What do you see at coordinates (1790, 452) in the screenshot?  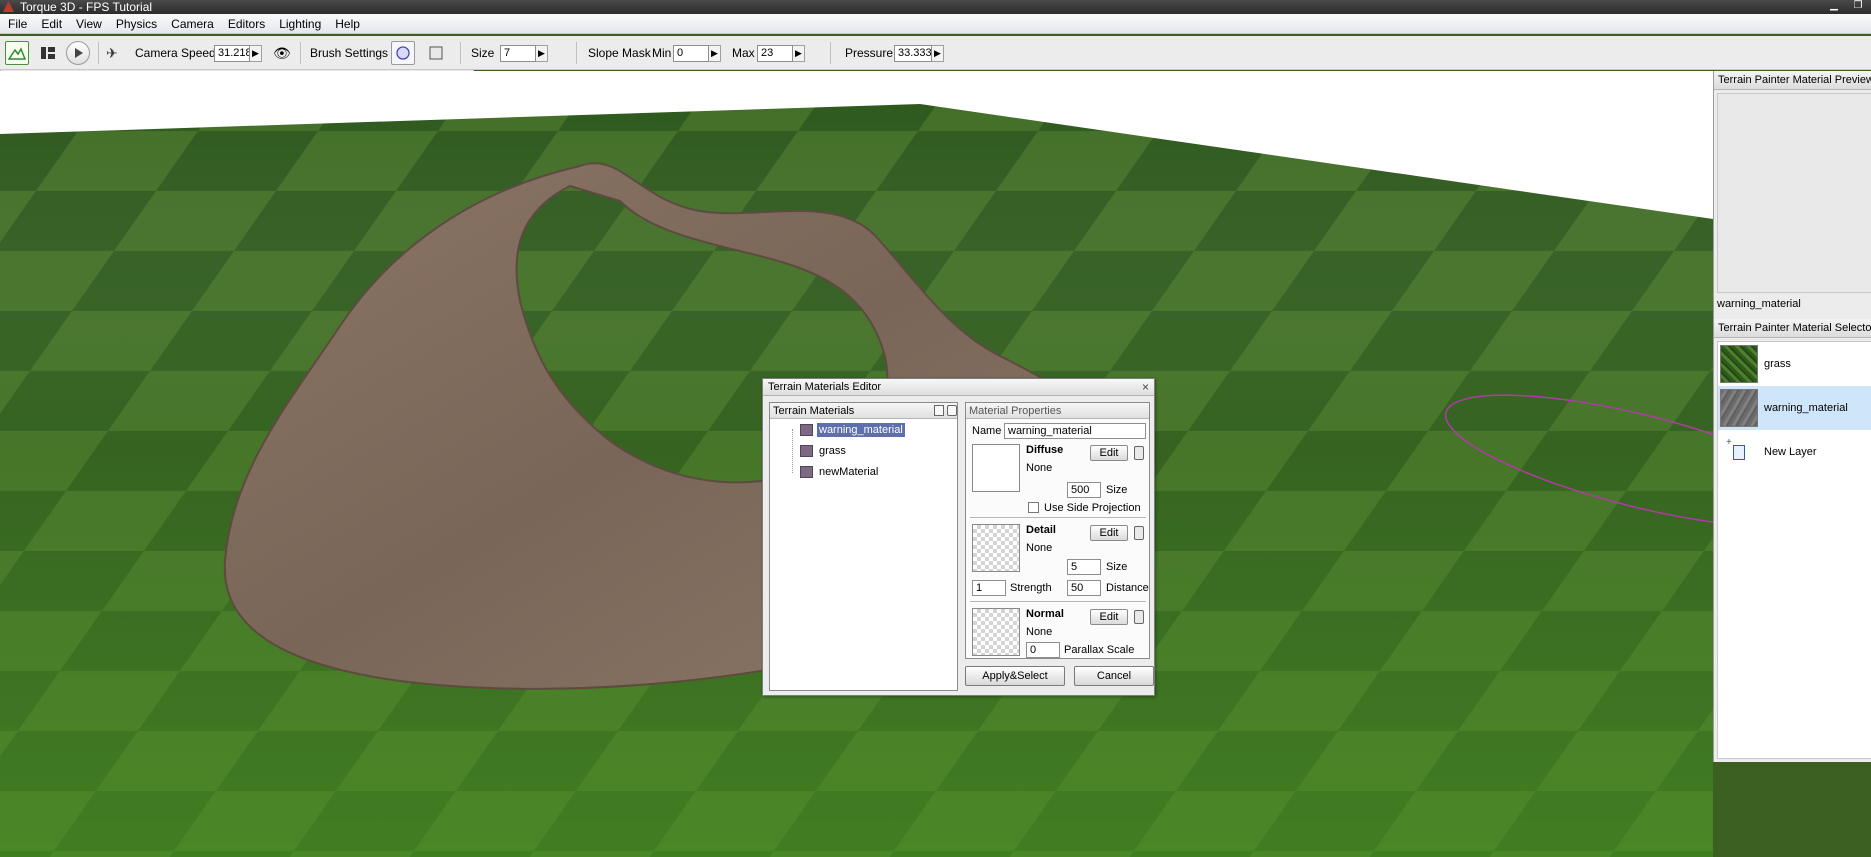 I see `new-layer-label: New Layer` at bounding box center [1790, 452].